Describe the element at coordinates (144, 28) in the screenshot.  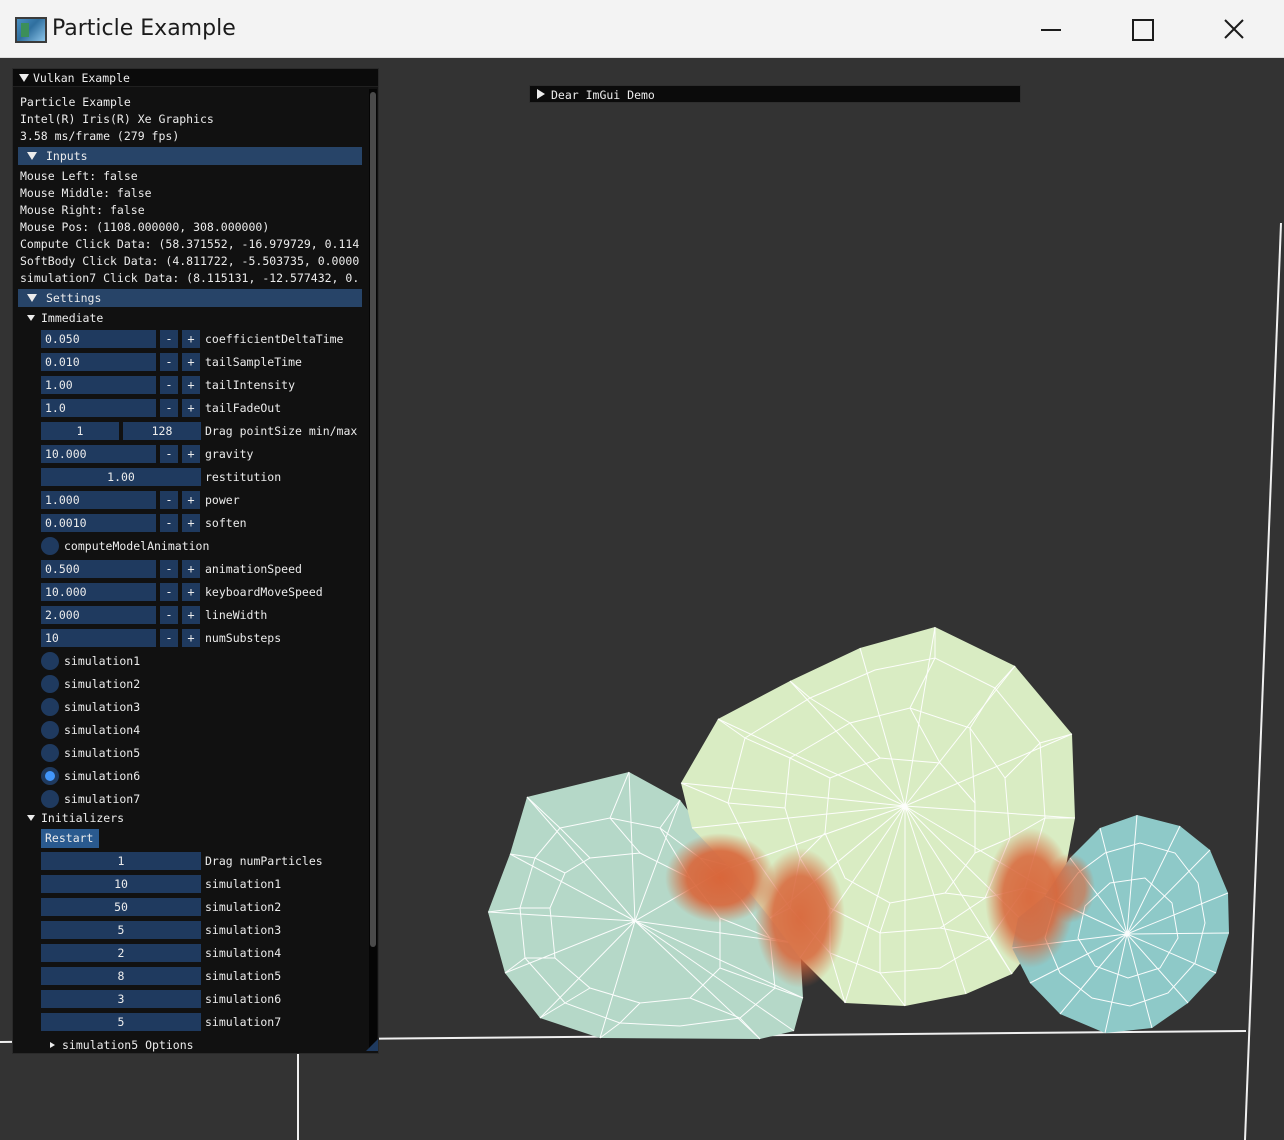
I see `window-title: Particle Example` at that location.